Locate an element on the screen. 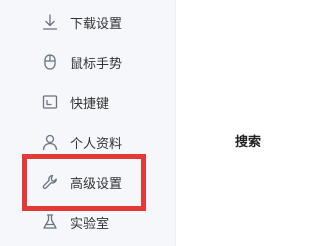  sidebar-item-advanced-settings: 高级设置 is located at coordinates (88, 182).